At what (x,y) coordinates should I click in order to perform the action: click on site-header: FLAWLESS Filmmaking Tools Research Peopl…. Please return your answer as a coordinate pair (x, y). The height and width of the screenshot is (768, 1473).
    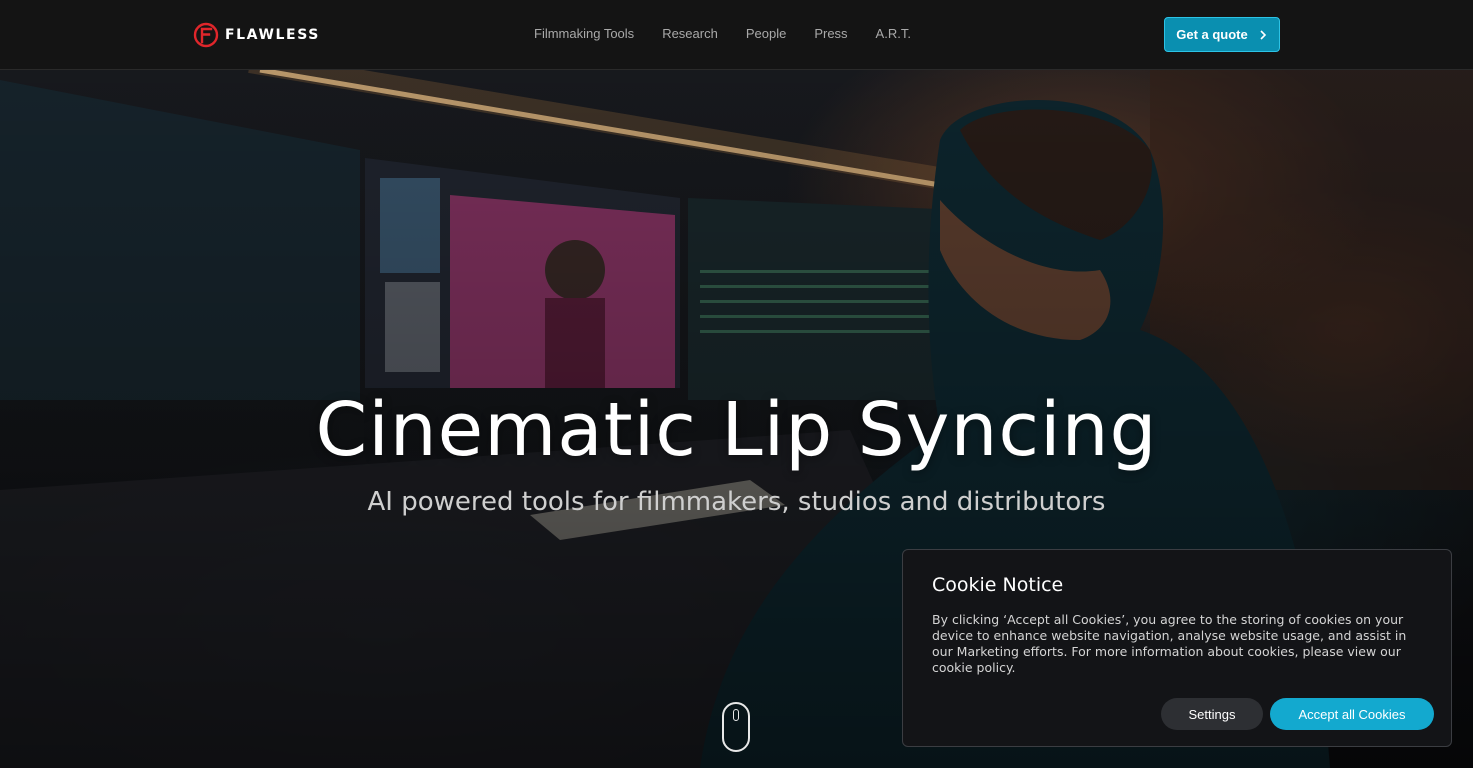
    Looking at the image, I should click on (736, 35).